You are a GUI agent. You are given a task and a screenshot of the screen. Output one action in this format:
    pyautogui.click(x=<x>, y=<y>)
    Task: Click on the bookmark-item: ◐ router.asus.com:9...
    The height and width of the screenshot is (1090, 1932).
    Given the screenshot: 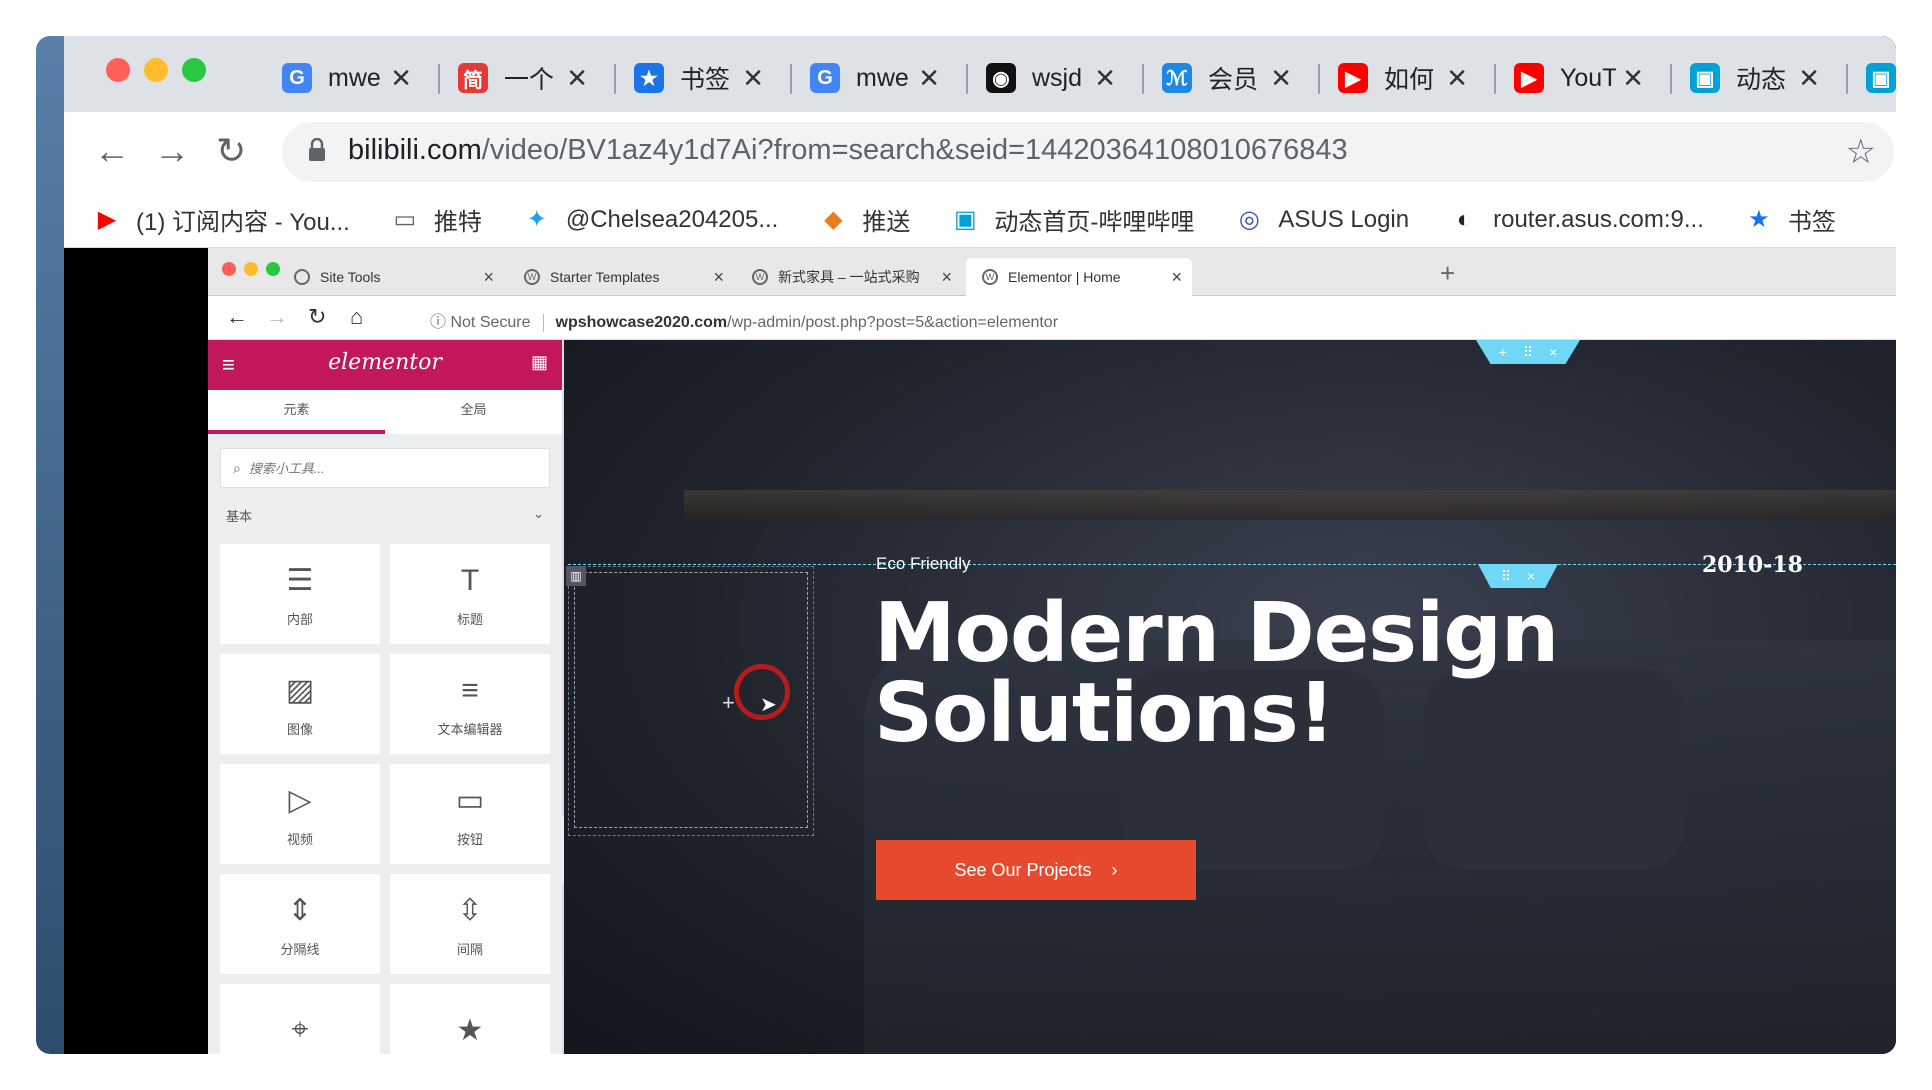 What is the action you would take?
    pyautogui.click(x=1576, y=220)
    